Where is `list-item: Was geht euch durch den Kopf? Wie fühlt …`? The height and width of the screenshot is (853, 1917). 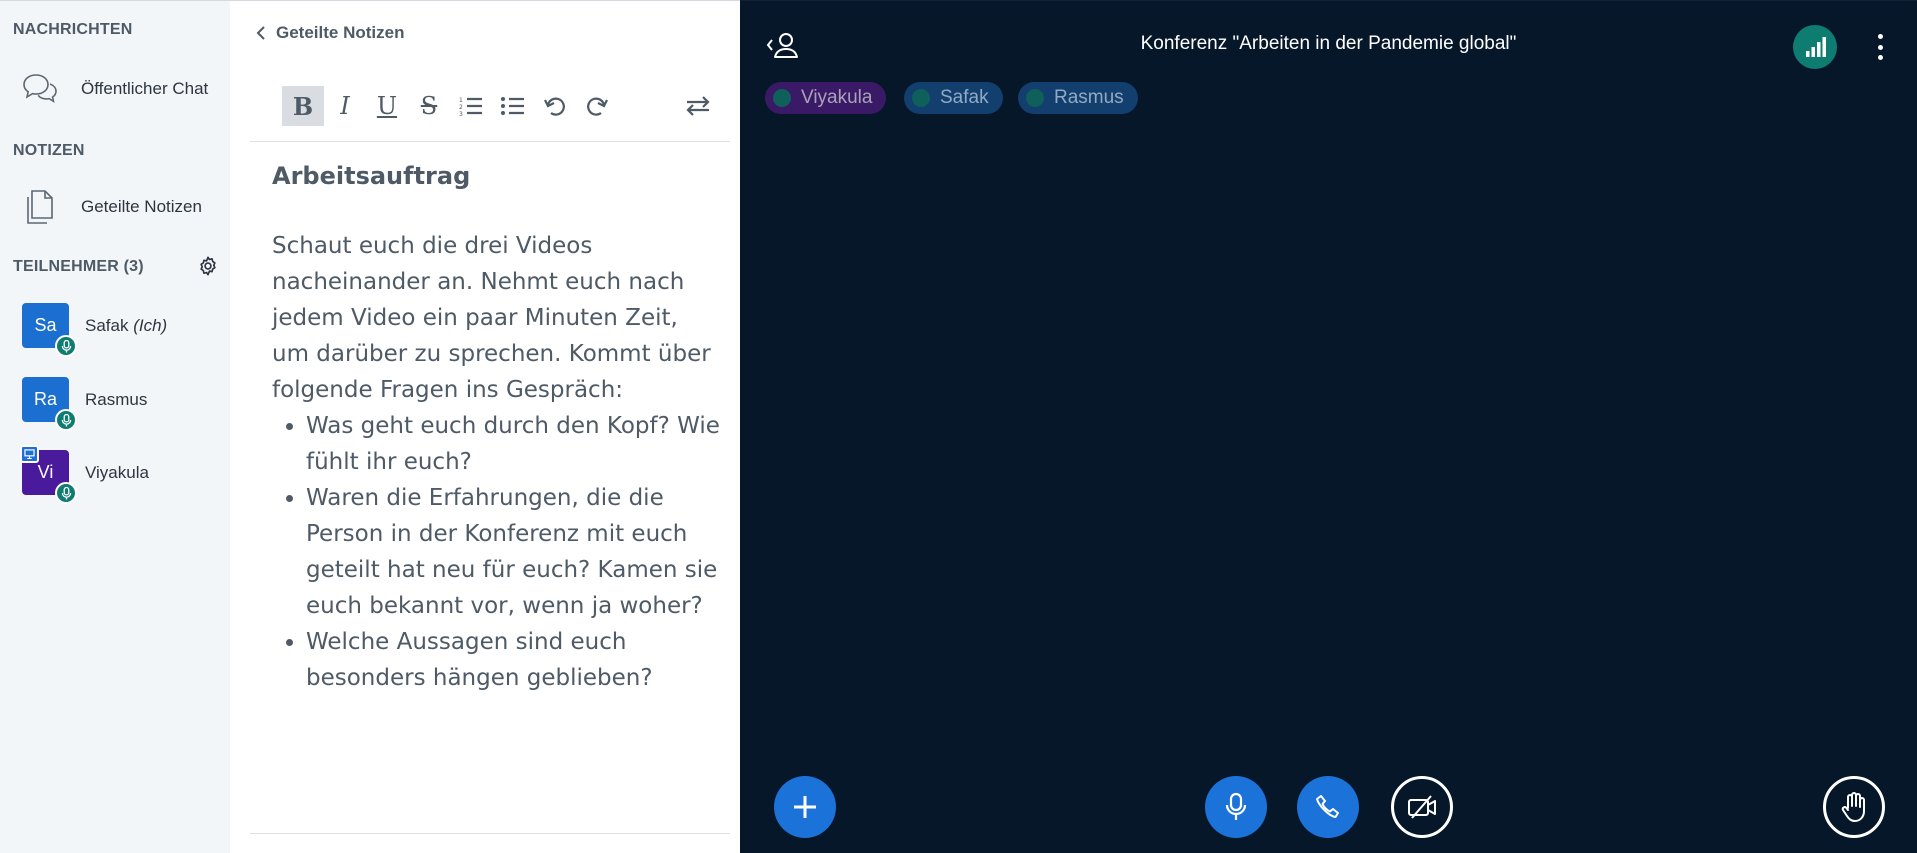
list-item: Was geht euch durch den Kopf? Wie fühlt … is located at coordinates (514, 444).